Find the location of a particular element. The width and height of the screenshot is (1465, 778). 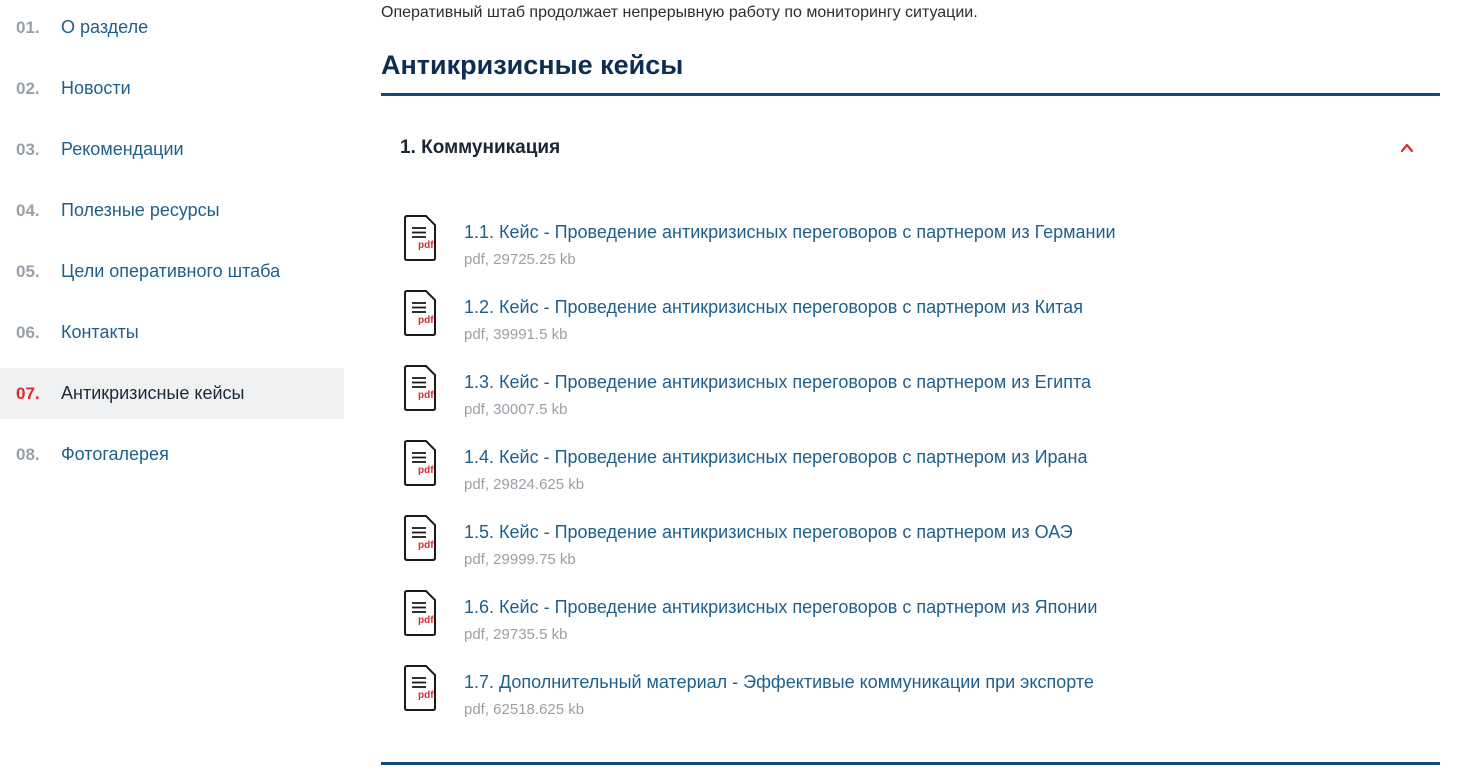

sidebar-item-anticrisis-cases: 07. Антикризисные кейсы is located at coordinates (172, 393).